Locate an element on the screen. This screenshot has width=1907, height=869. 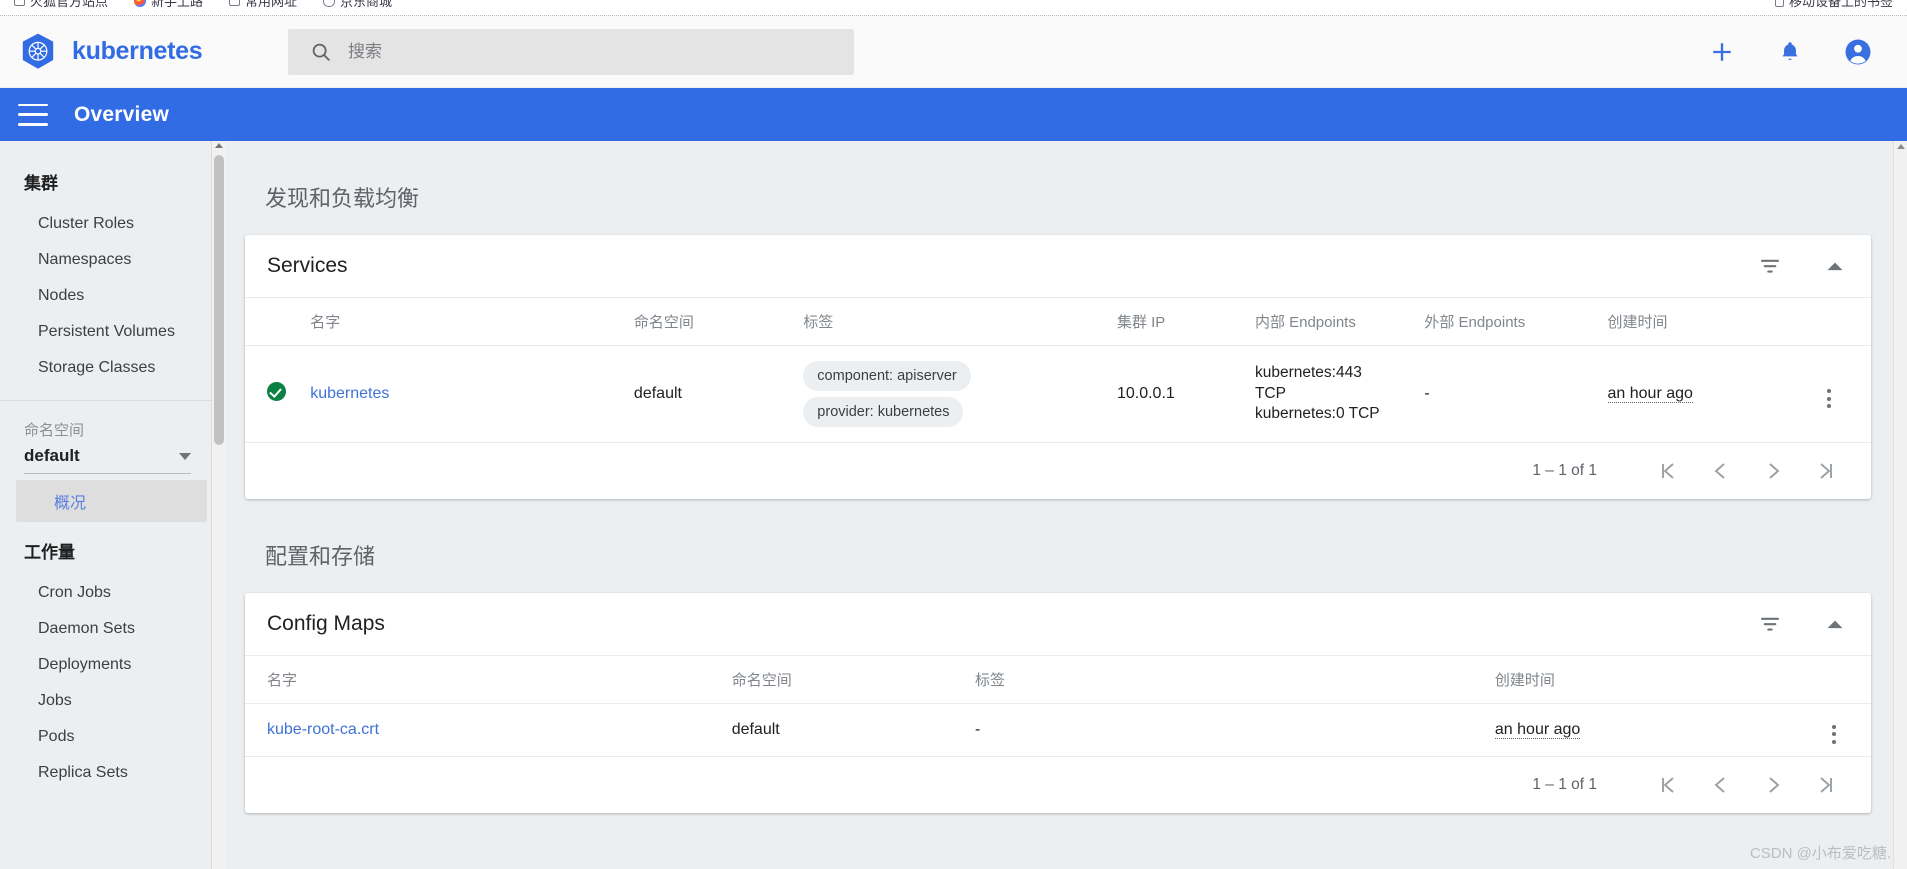
services-card-actions is located at coordinates (1802, 266).